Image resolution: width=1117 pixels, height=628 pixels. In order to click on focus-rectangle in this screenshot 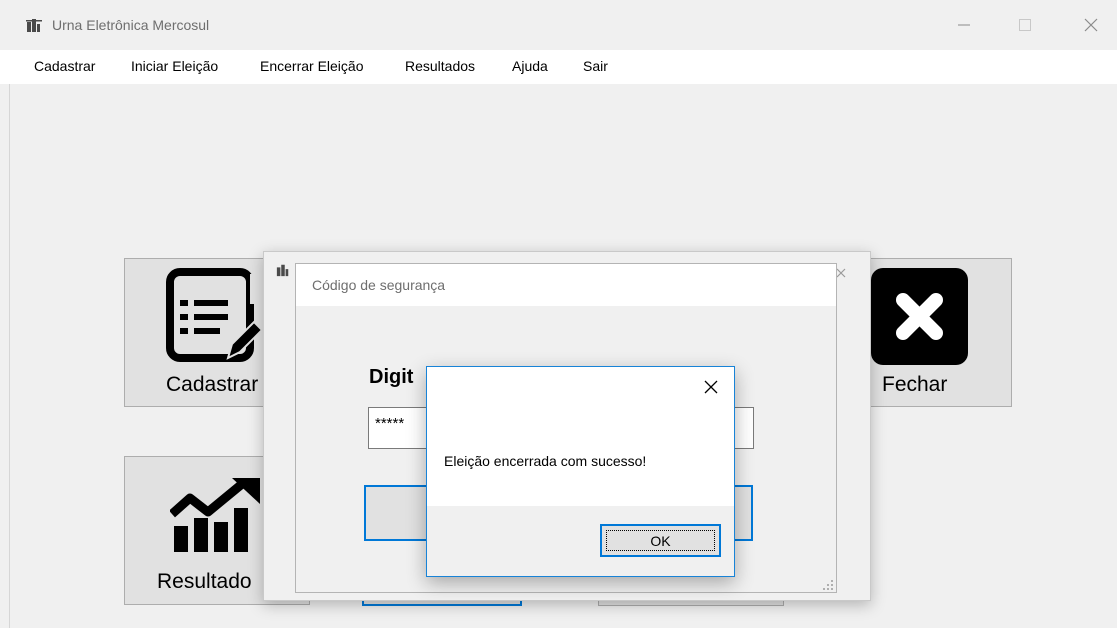, I will do `click(660, 540)`.